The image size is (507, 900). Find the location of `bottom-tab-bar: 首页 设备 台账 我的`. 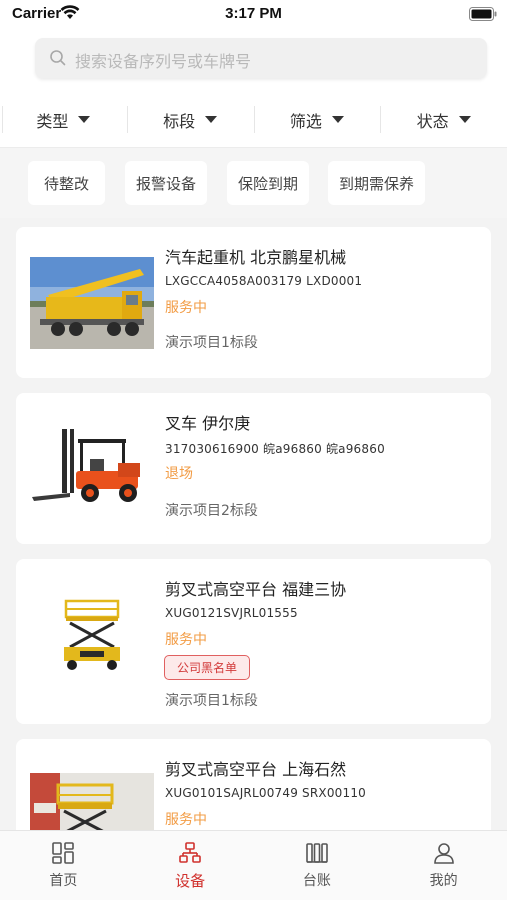

bottom-tab-bar: 首页 设备 台账 我的 is located at coordinates (253, 865).